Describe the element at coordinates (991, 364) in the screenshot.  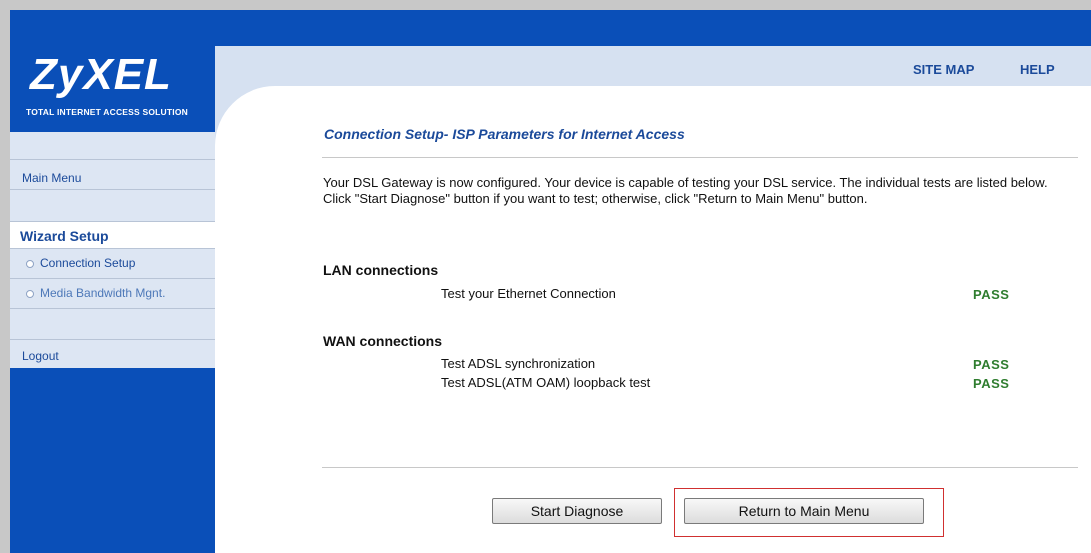
I see `result-adsl-sync: PASS` at that location.